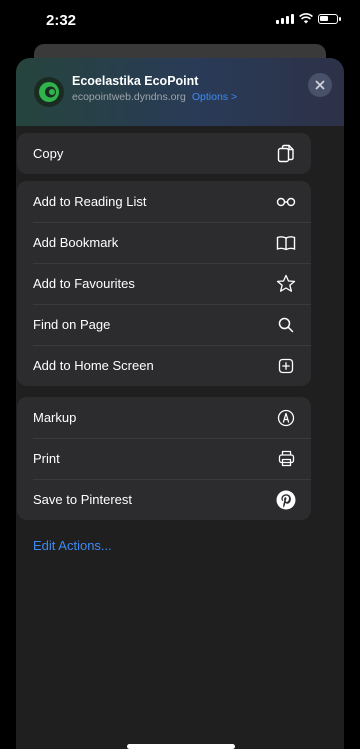  I want to click on menu-item-label: Markup, so click(55, 417).